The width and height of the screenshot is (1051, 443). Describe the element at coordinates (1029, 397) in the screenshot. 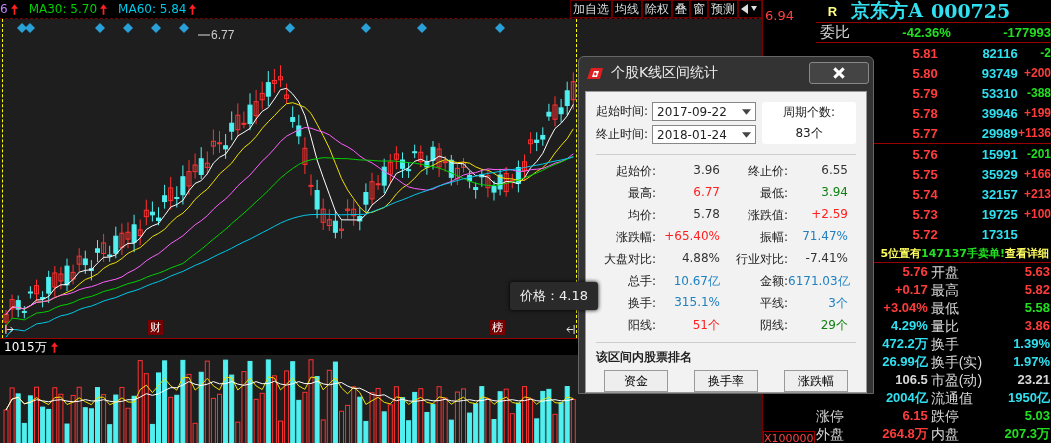

I see `stat-value: 1950亿` at that location.